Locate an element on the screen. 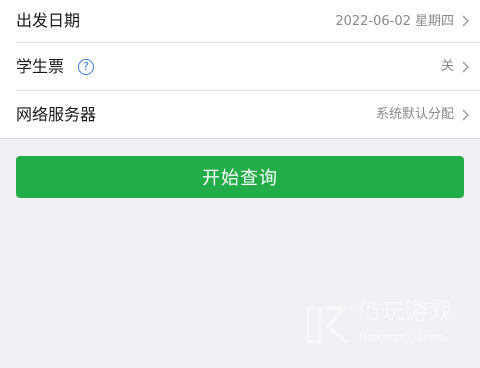 The height and width of the screenshot is (368, 480). network-server-value: 系统默认分配 is located at coordinates (414, 114).